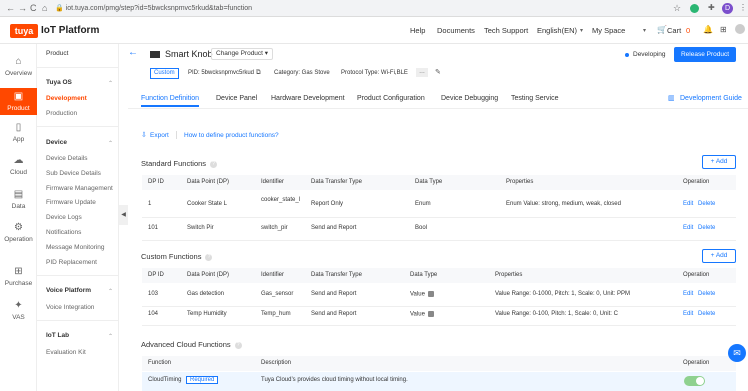 The image size is (748, 391). Describe the element at coordinates (438, 72) in the screenshot. I see `edit-icon: ✎` at that location.